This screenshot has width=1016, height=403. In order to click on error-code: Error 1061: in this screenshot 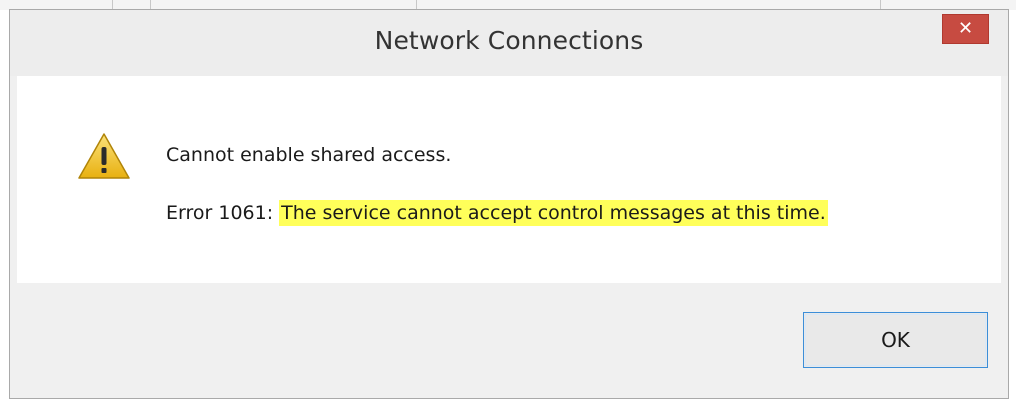, I will do `click(220, 213)`.